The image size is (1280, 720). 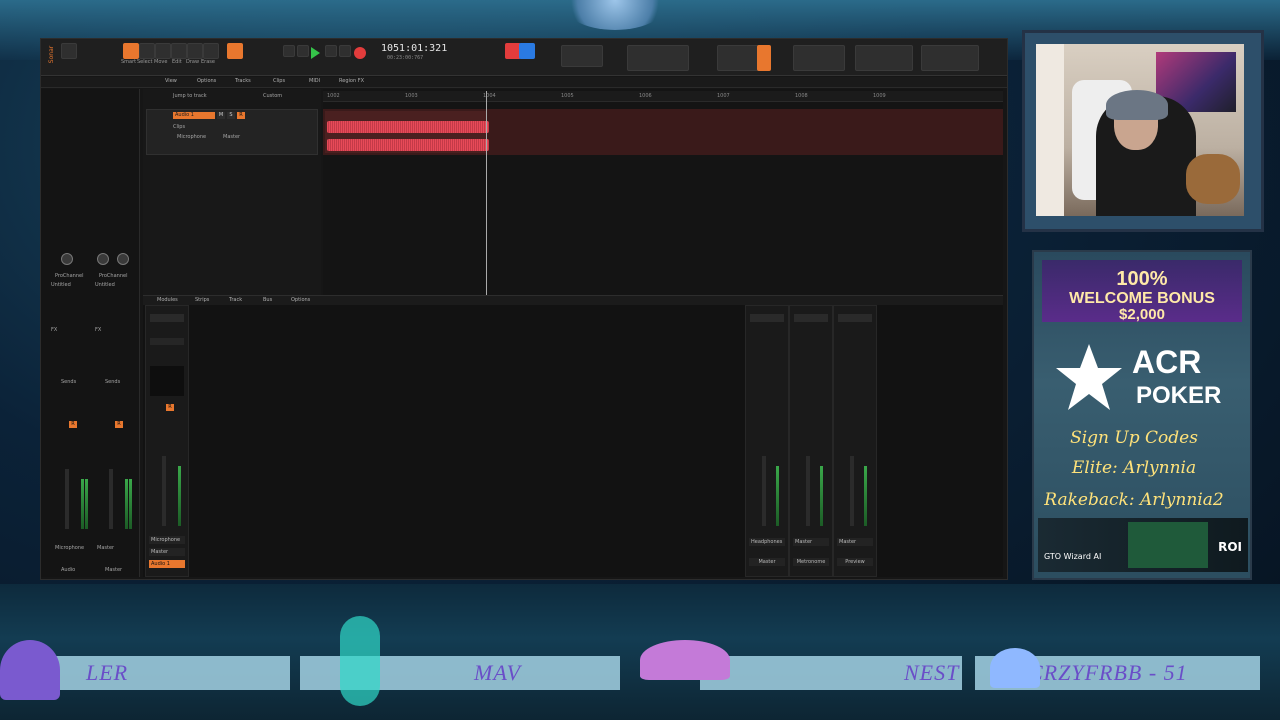 What do you see at coordinates (167, 300) in the screenshot?
I see `menu-modules: Modules` at bounding box center [167, 300].